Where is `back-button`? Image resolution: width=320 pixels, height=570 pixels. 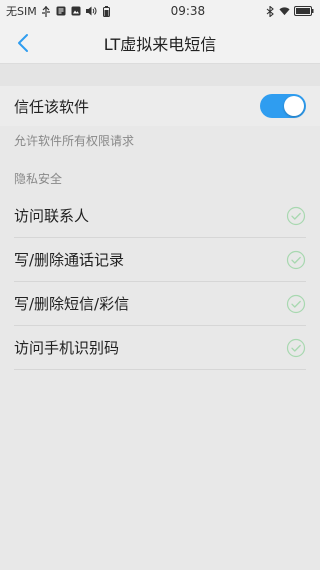
back-button is located at coordinates (23, 43).